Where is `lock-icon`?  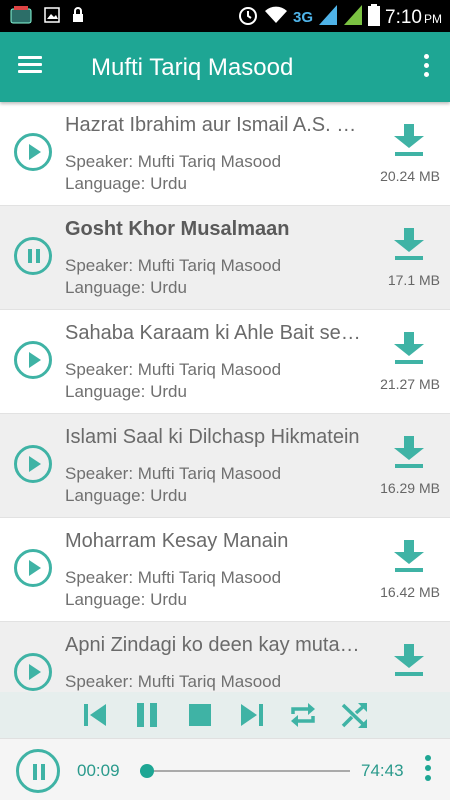
lock-icon is located at coordinates (78, 17).